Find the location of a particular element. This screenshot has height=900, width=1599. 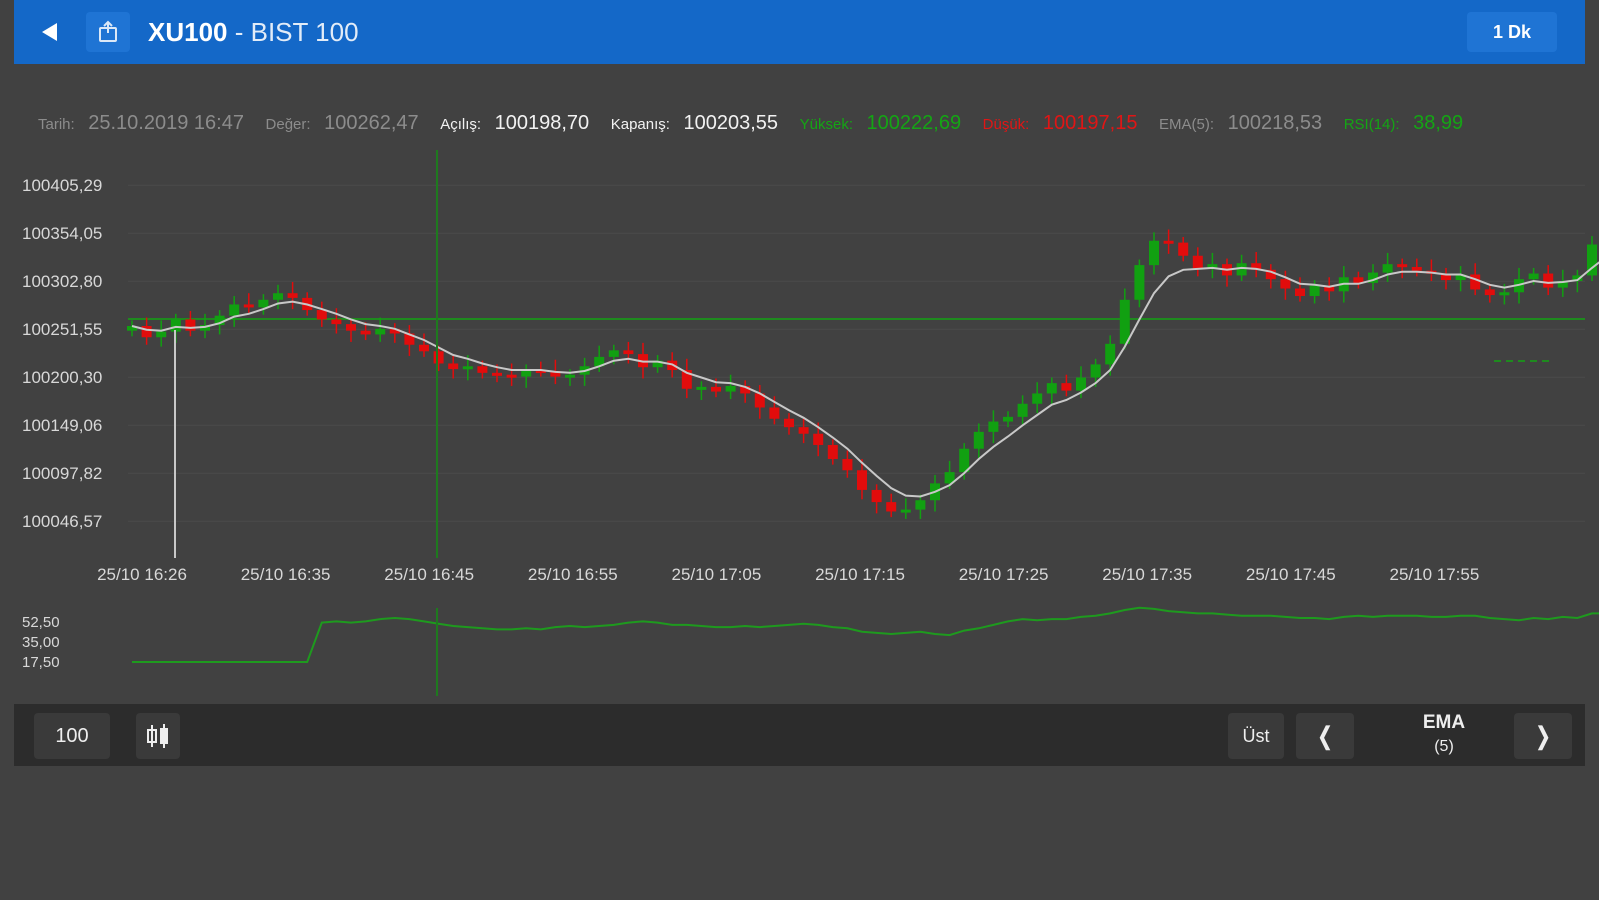

value-value: 100262,47 is located at coordinates (371, 123).